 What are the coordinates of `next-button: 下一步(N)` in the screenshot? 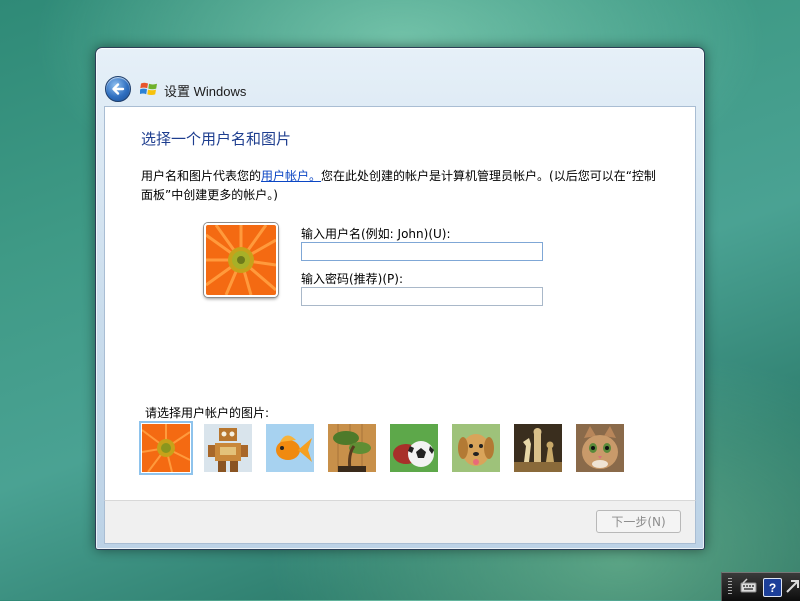 It's located at (638, 521).